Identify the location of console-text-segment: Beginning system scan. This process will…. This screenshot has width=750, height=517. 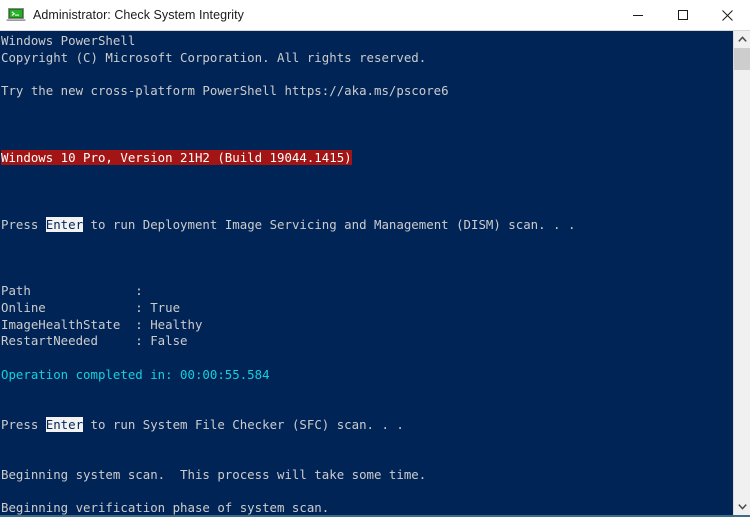
(214, 474).